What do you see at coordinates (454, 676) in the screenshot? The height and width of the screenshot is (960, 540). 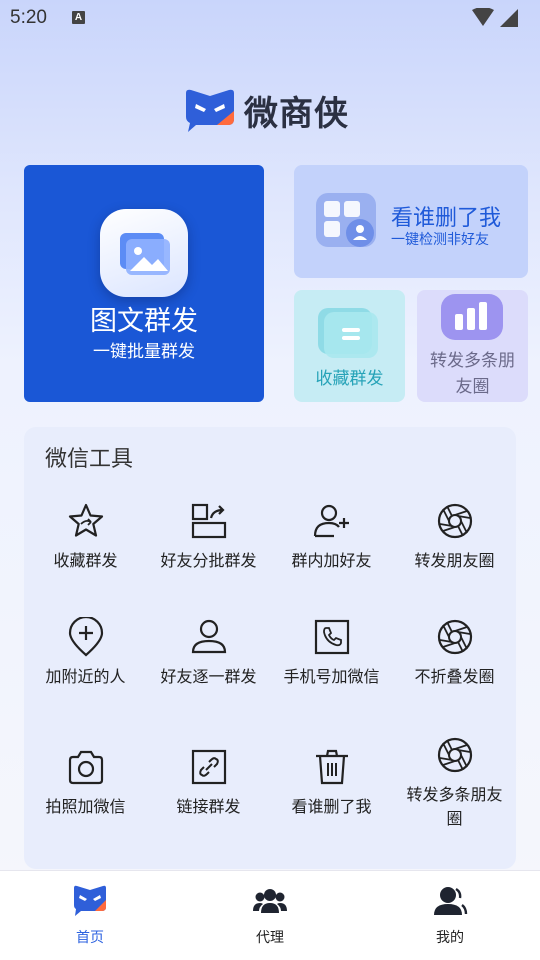 I see `tool-label: 不折叠发圈` at bounding box center [454, 676].